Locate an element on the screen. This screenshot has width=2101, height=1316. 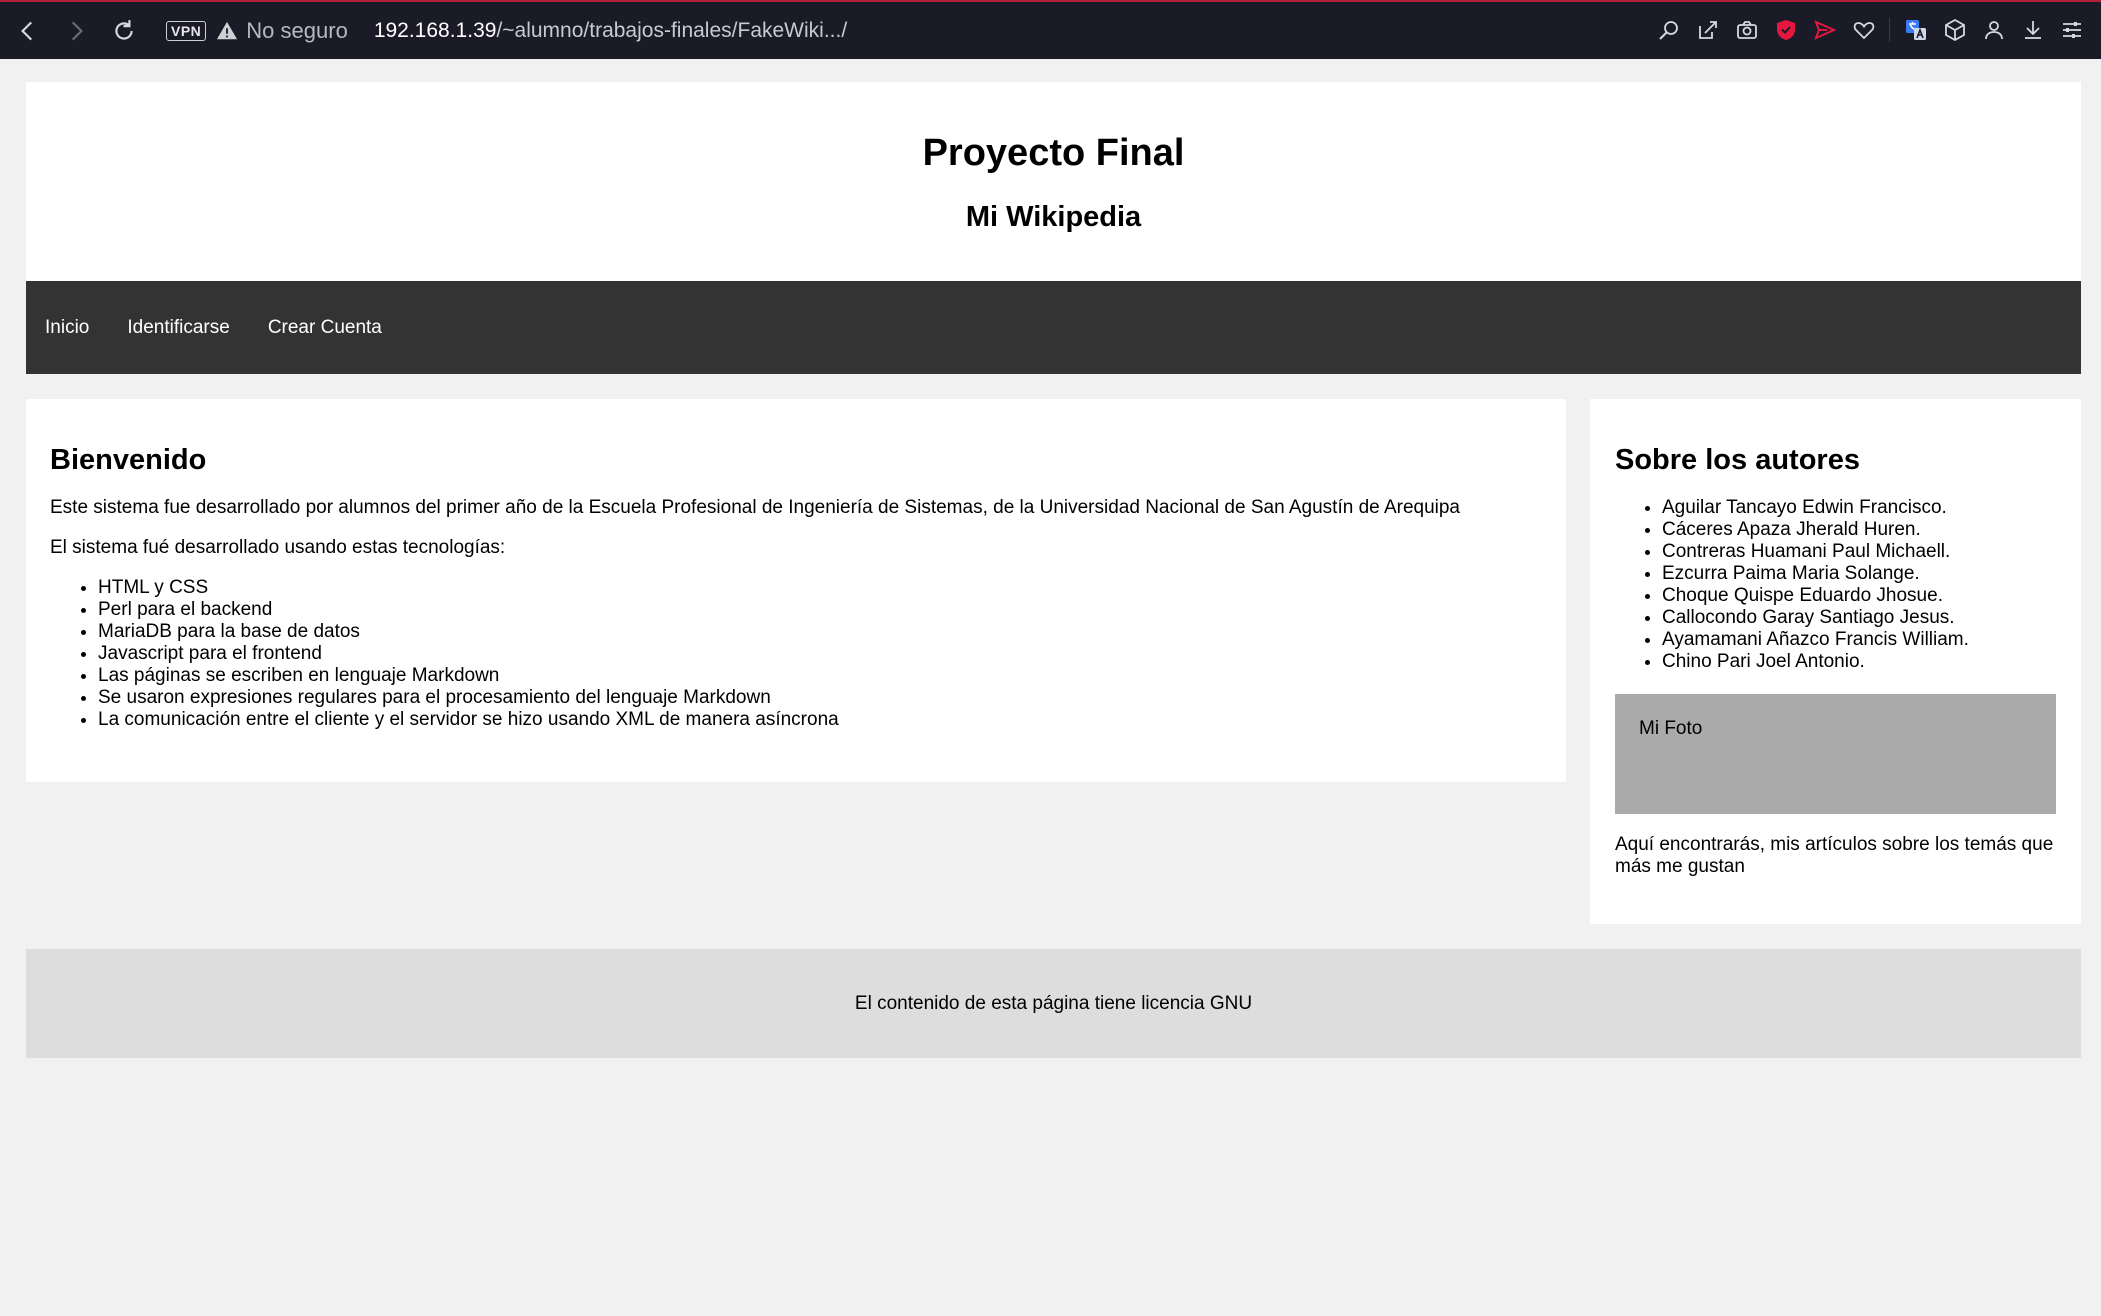
list-item: MariaDB para la base de datos is located at coordinates (820, 632).